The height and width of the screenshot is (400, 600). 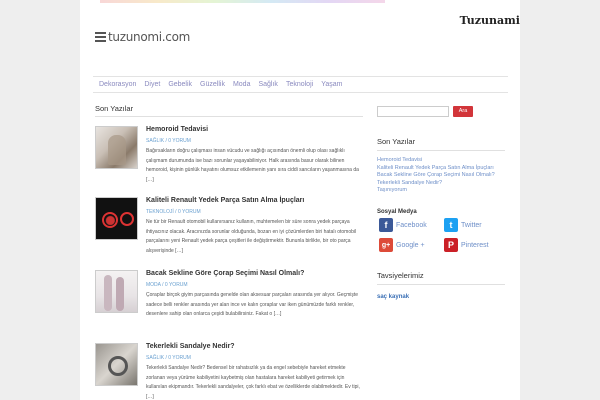 What do you see at coordinates (177, 129) in the screenshot?
I see `post-title: Hemoroid Tedavisi` at bounding box center [177, 129].